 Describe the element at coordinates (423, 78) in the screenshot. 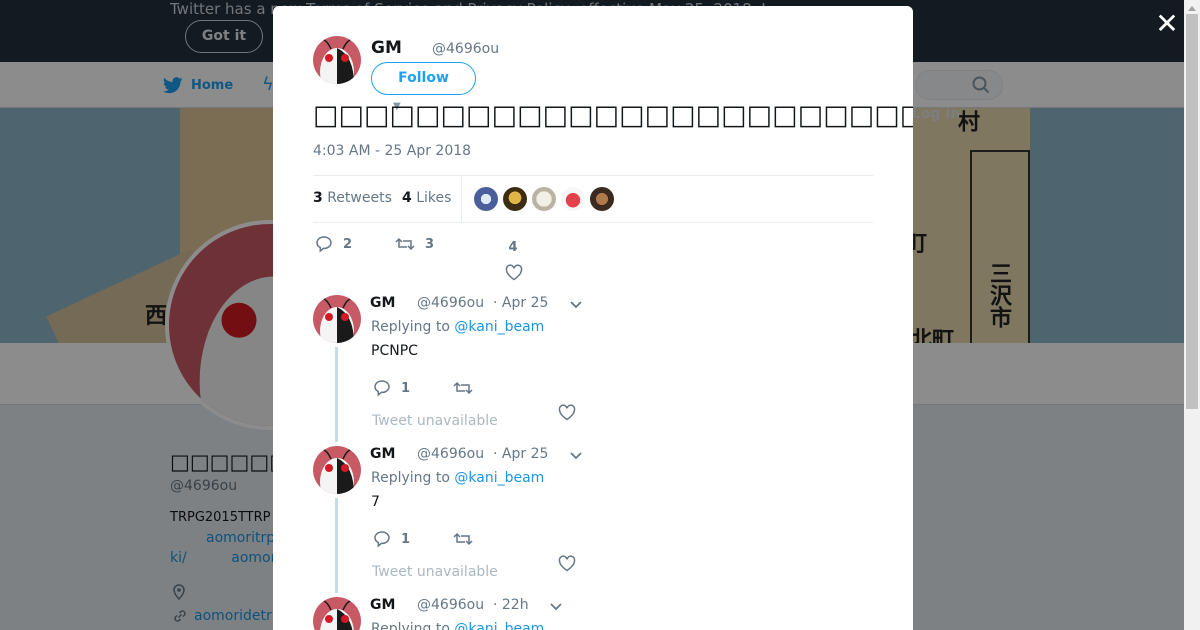

I see `follow-button: Follow` at that location.